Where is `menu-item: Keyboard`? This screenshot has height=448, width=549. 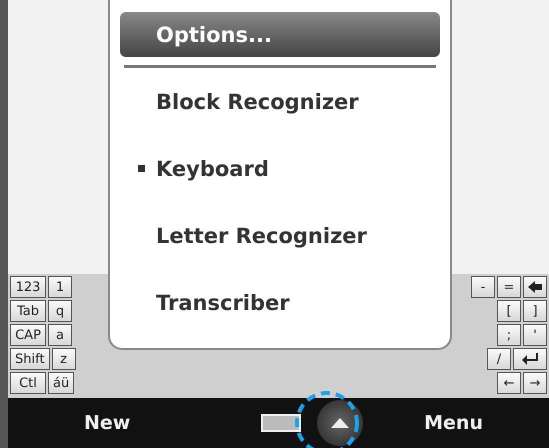
menu-item: Keyboard is located at coordinates (280, 168).